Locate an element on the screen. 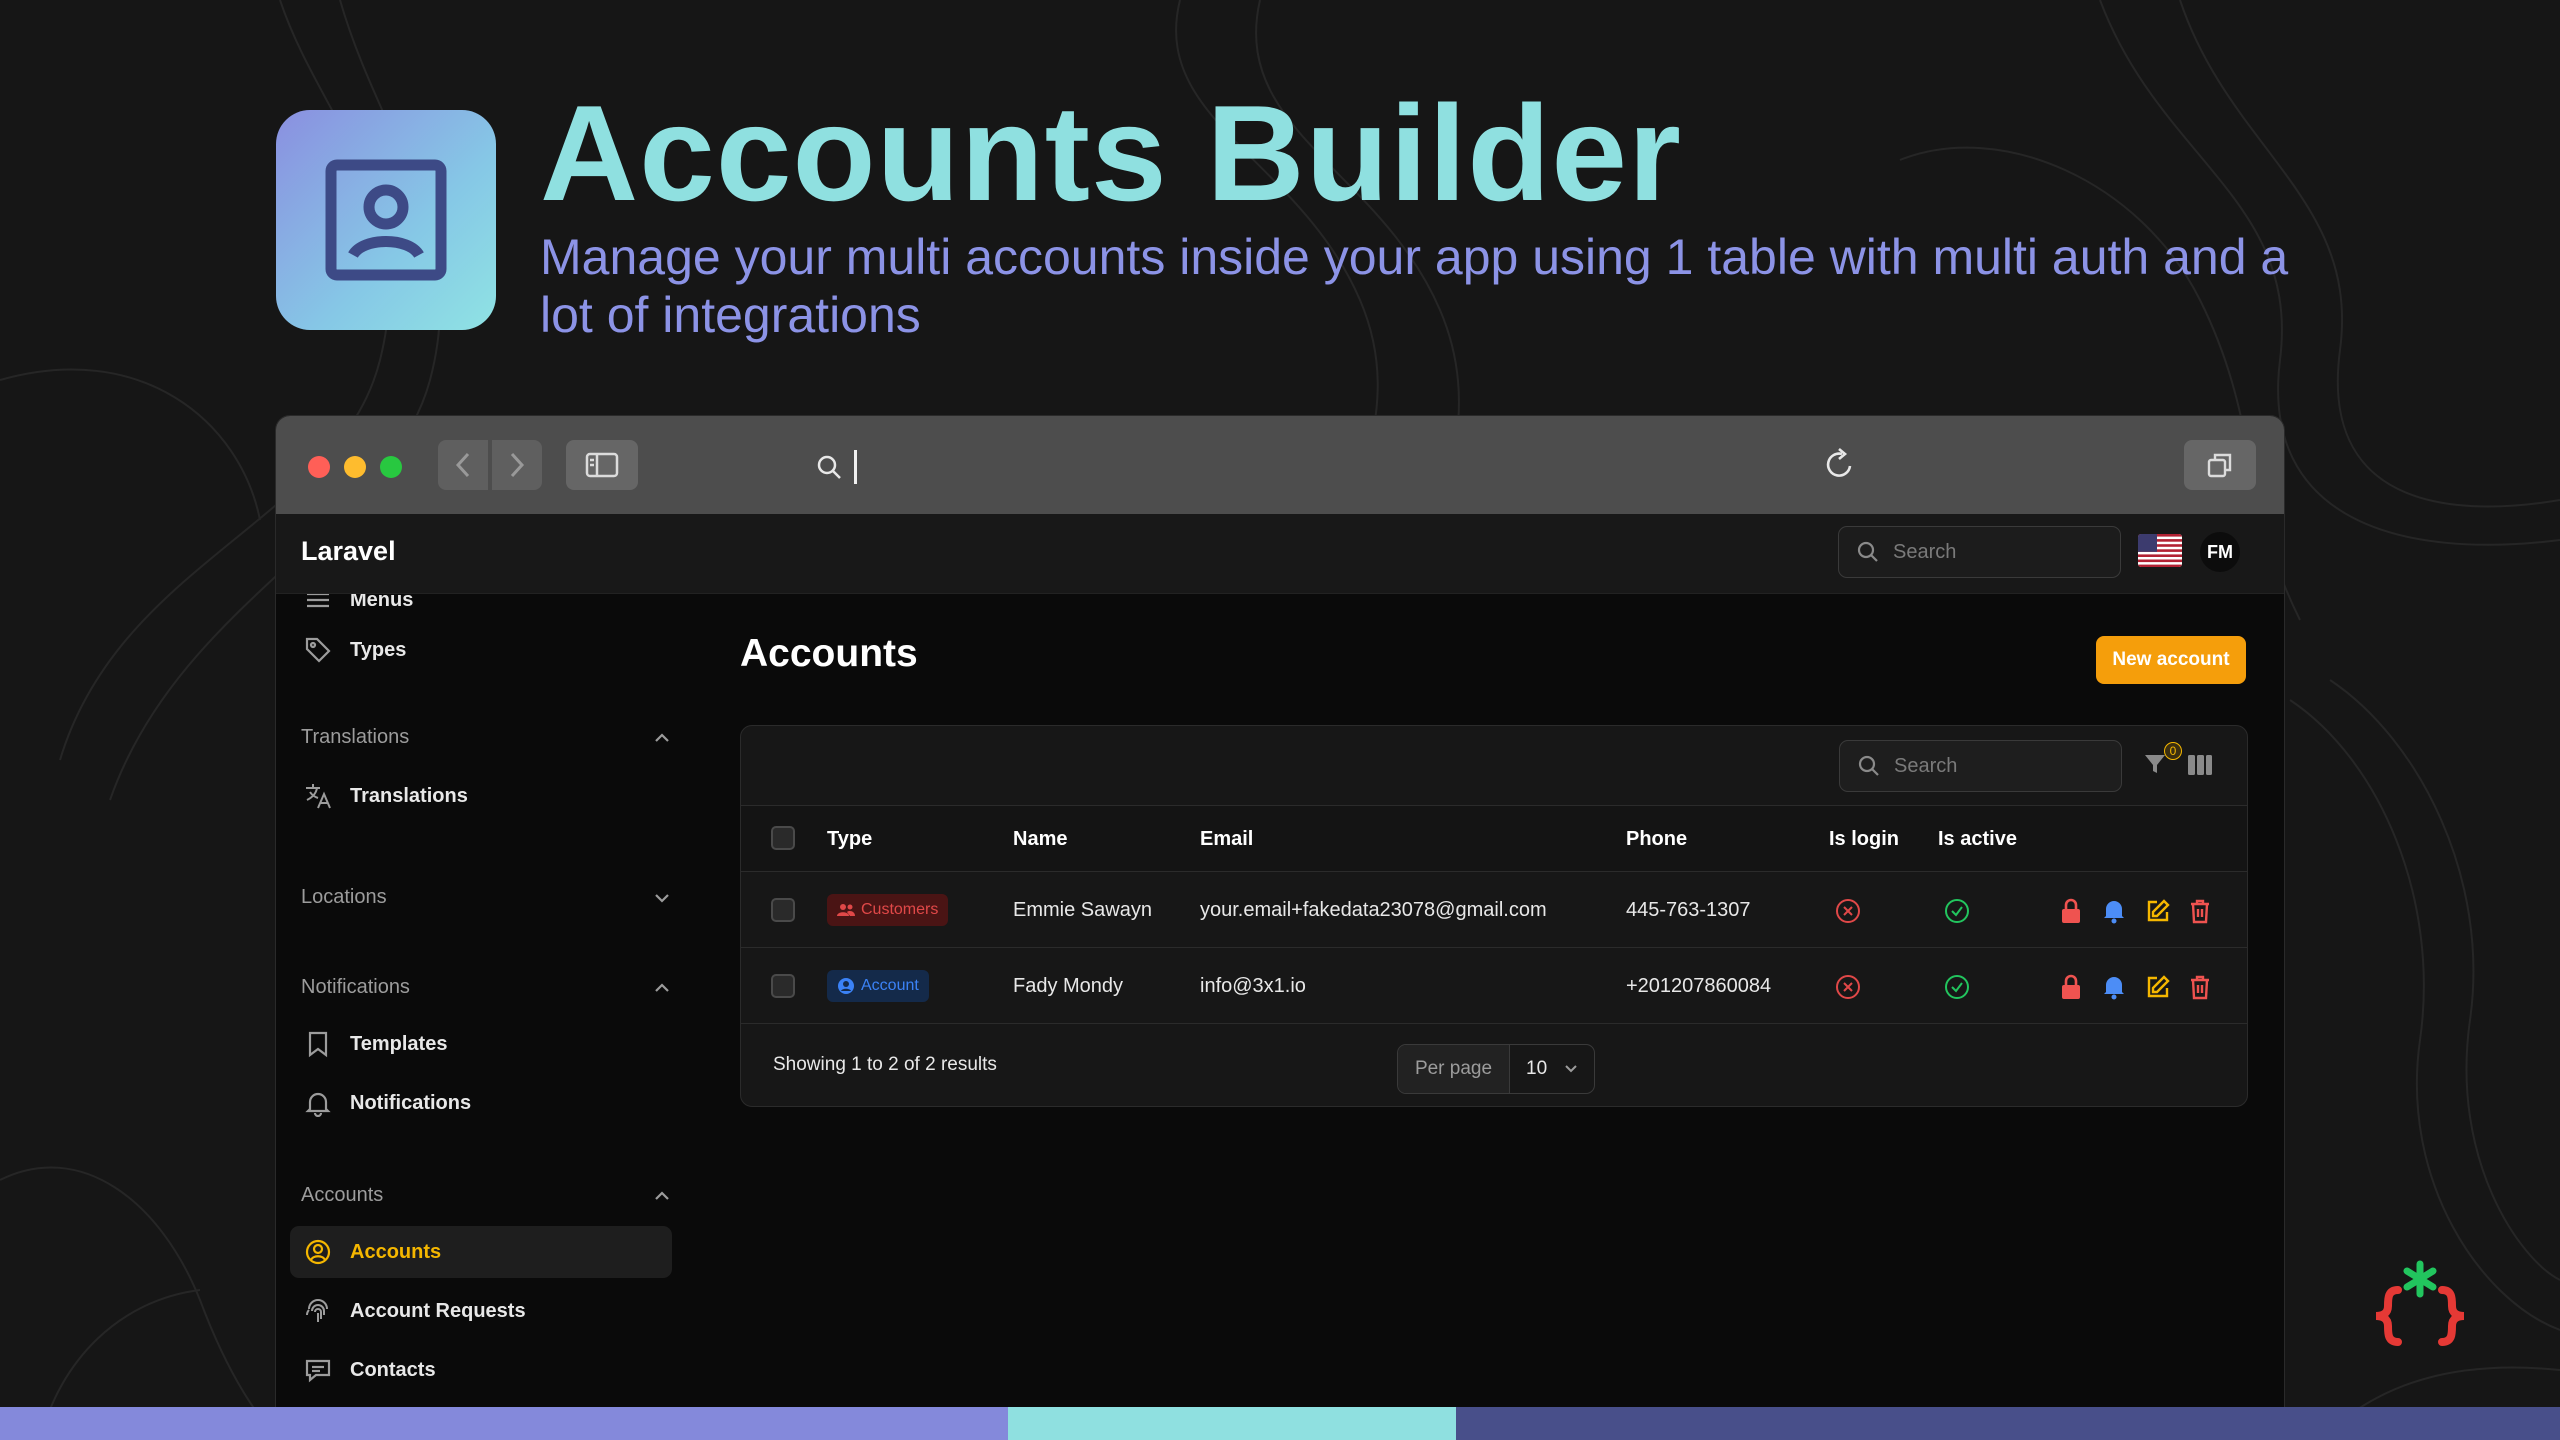 This screenshot has height=1440, width=2560. close-window-button is located at coordinates (319, 467).